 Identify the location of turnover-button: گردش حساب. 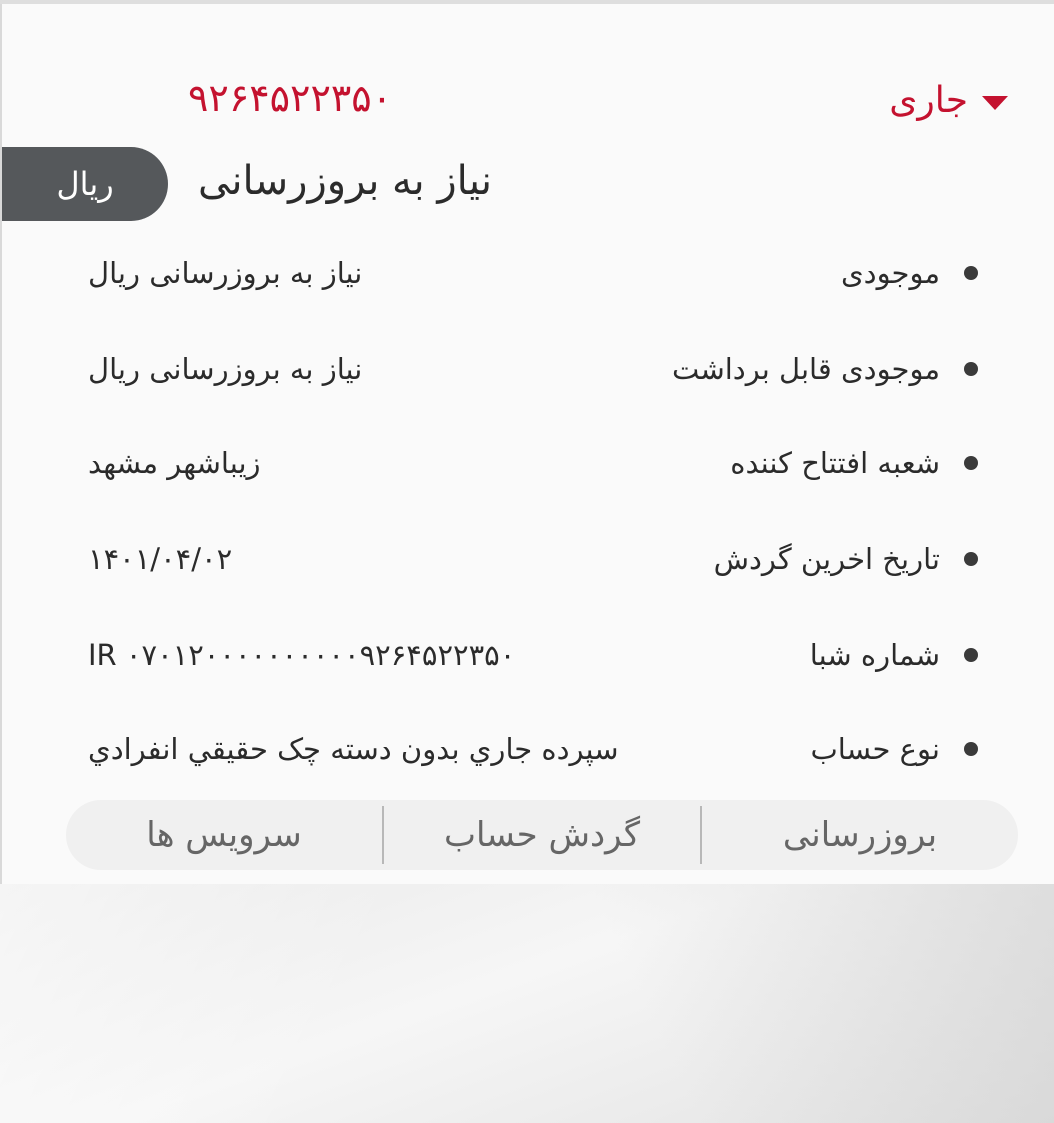
(542, 835).